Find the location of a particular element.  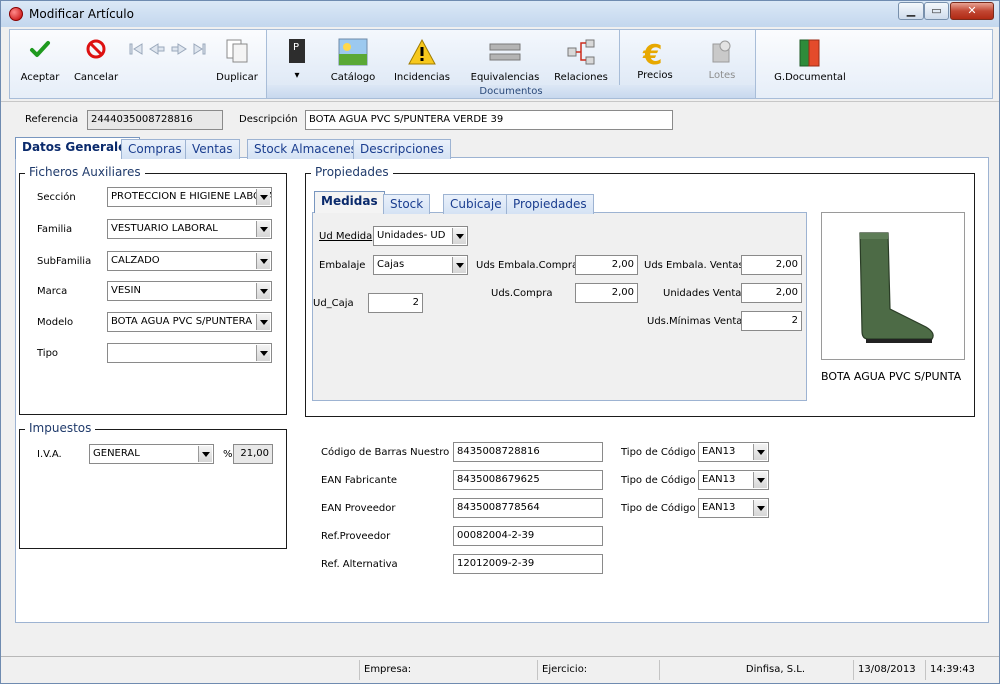

ean-proveedor-field: 8435008778564 is located at coordinates (528, 508).